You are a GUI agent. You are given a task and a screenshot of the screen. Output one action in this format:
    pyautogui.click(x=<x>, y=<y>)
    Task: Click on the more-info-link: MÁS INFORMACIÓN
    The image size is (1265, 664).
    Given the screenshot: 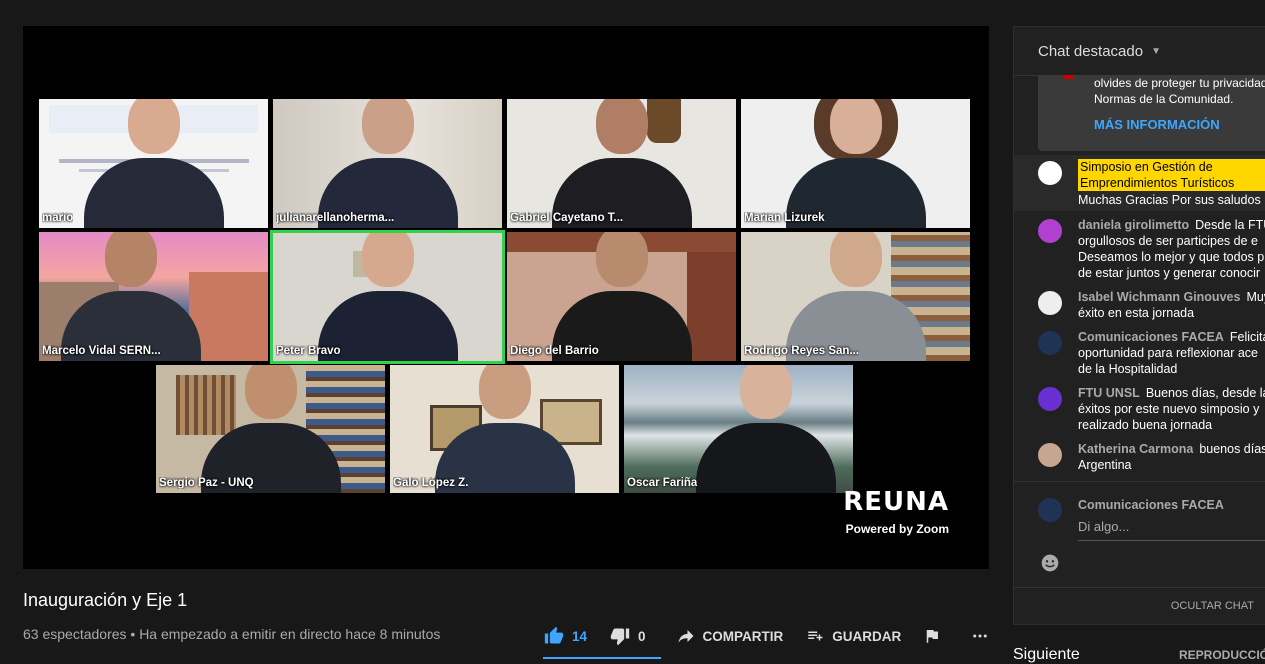 What is the action you would take?
    pyautogui.click(x=1157, y=124)
    